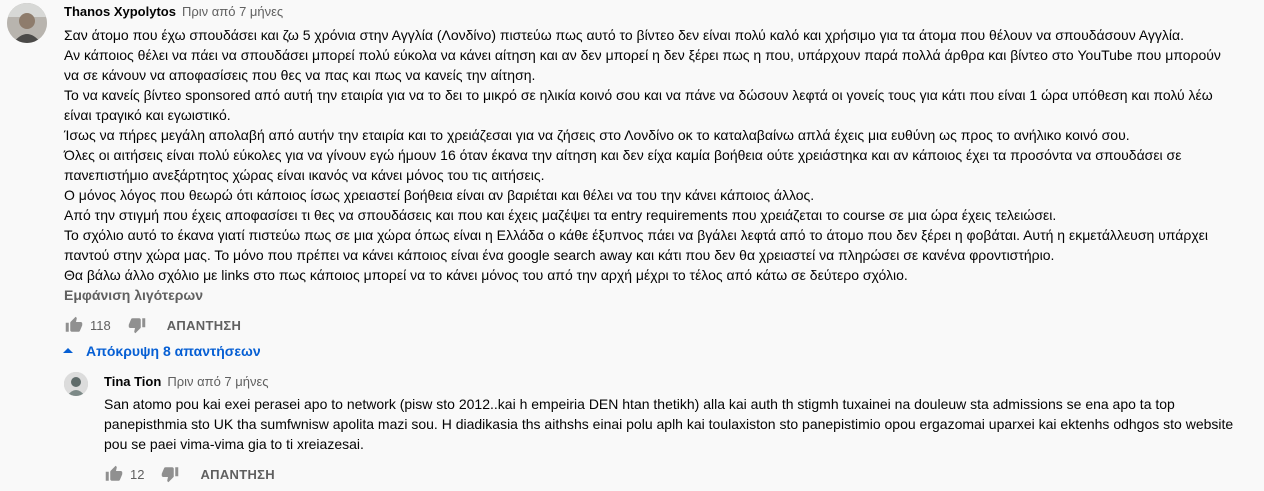  I want to click on show-less-button: Εμφάνιση λιγότερων, so click(133, 295).